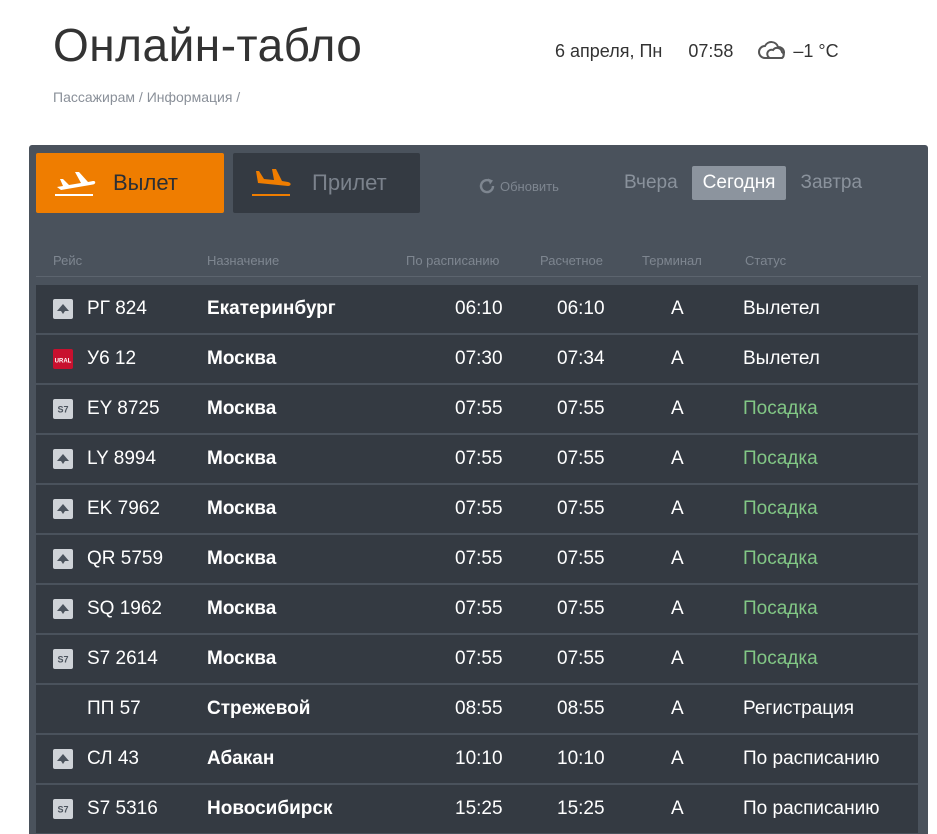  Describe the element at coordinates (477, 609) in the screenshot. I see `flight-row: SQ 1962 Москва 07:55 07:55 A Посадка` at that location.